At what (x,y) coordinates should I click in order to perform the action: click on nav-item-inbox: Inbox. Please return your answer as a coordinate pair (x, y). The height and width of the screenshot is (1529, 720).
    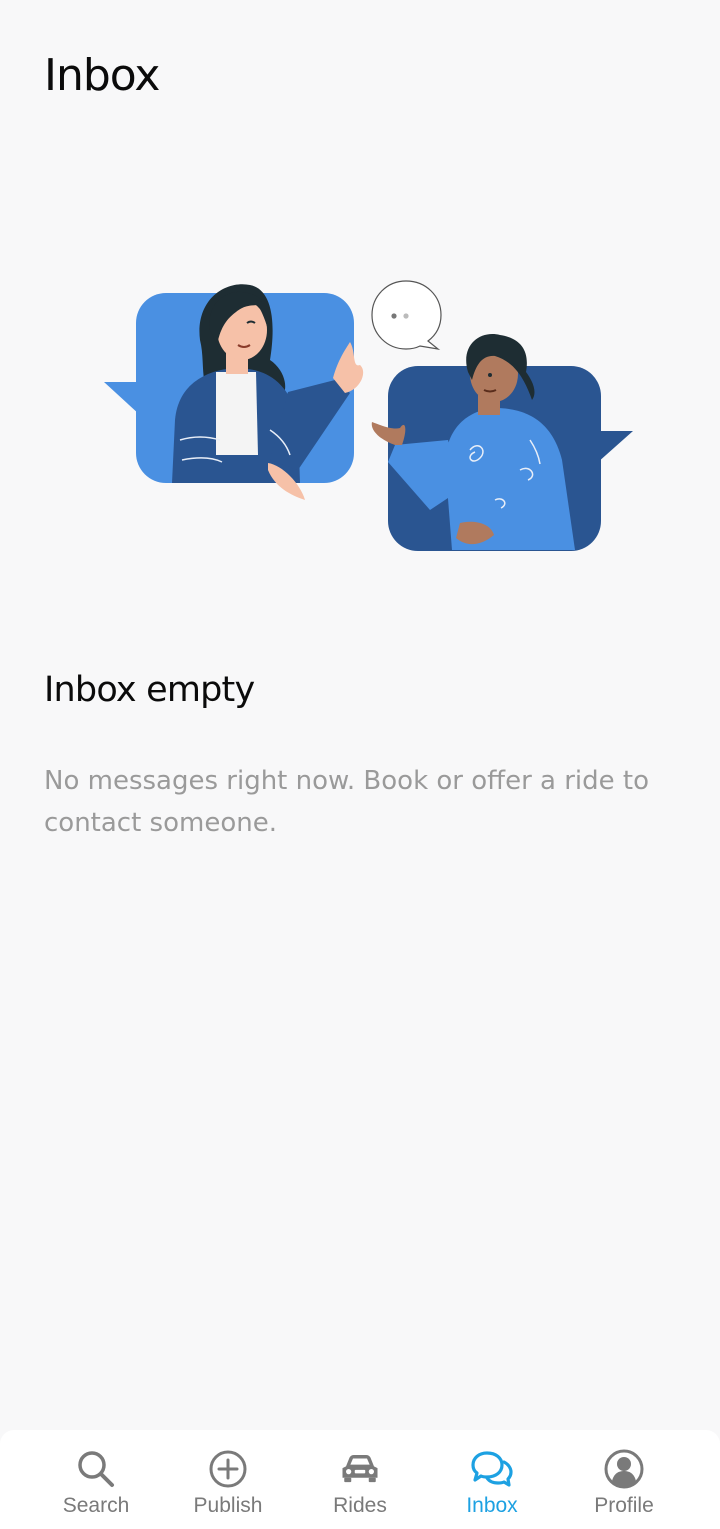
    Looking at the image, I should click on (492, 1483).